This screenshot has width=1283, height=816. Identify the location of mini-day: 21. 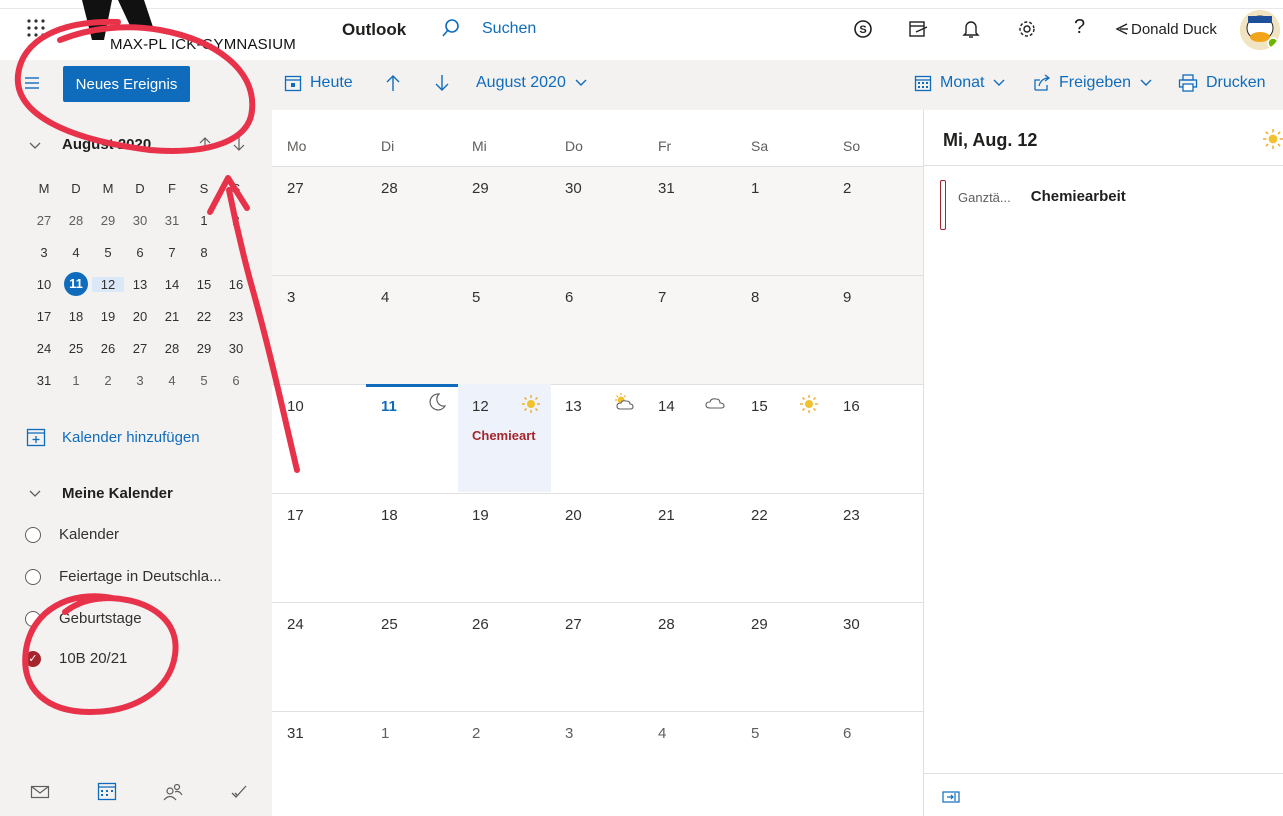
(172, 316).